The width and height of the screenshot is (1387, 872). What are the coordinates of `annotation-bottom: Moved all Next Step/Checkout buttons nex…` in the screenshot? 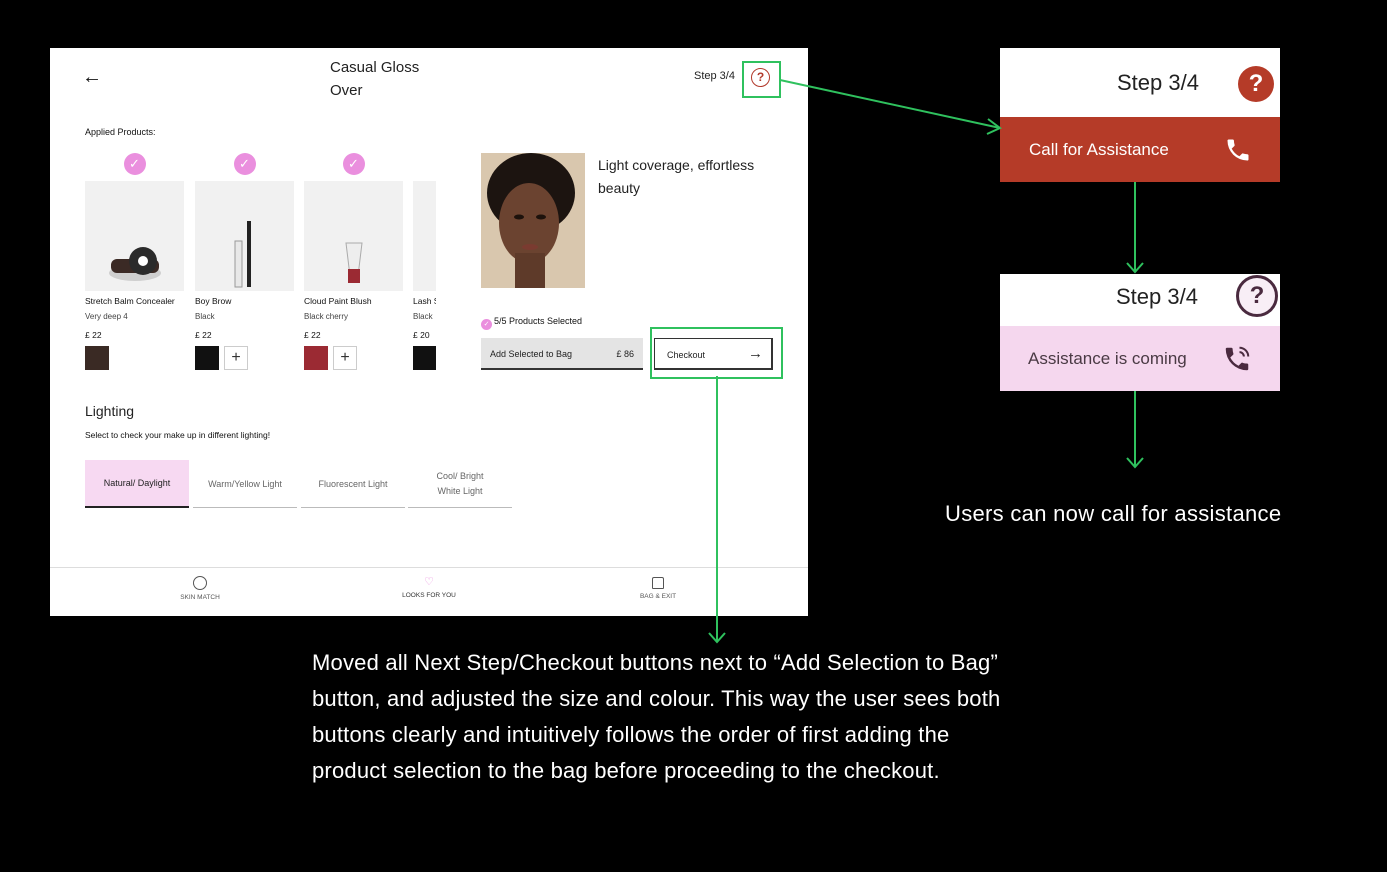 It's located at (656, 716).